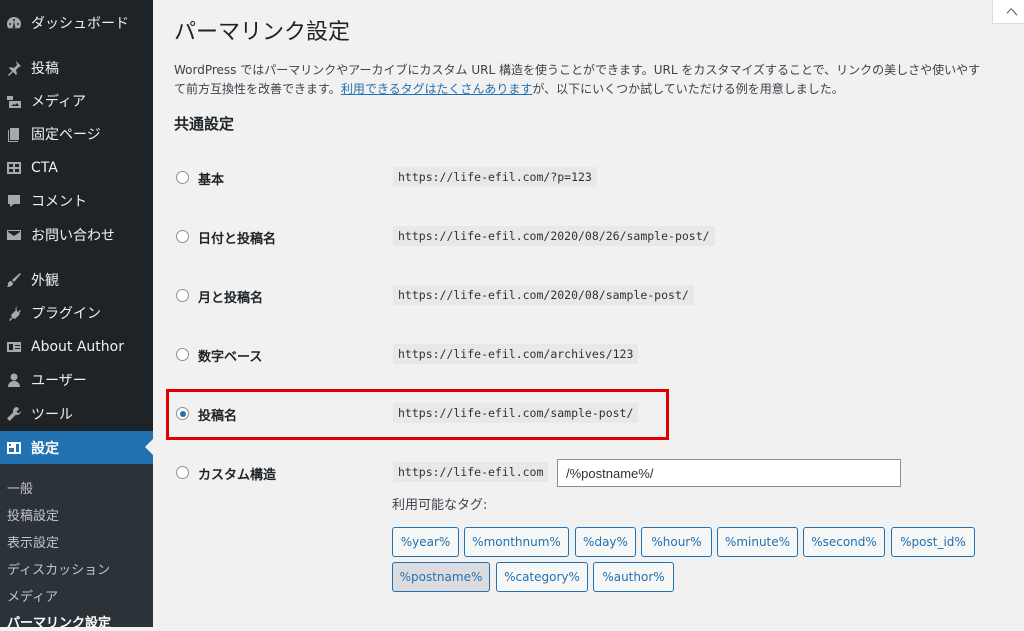 The width and height of the screenshot is (1024, 631). I want to click on example-url: https://life-efil.com/archives/123, so click(516, 354).